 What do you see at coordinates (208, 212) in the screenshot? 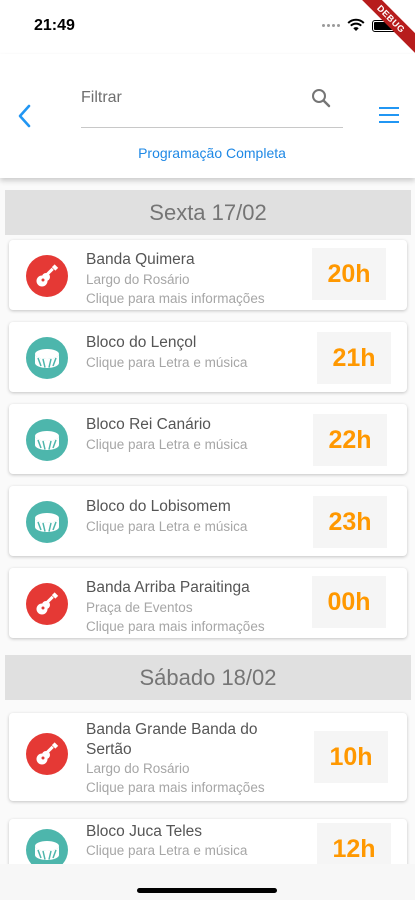
I see `day-header-friday: Sexta 17/02` at bounding box center [208, 212].